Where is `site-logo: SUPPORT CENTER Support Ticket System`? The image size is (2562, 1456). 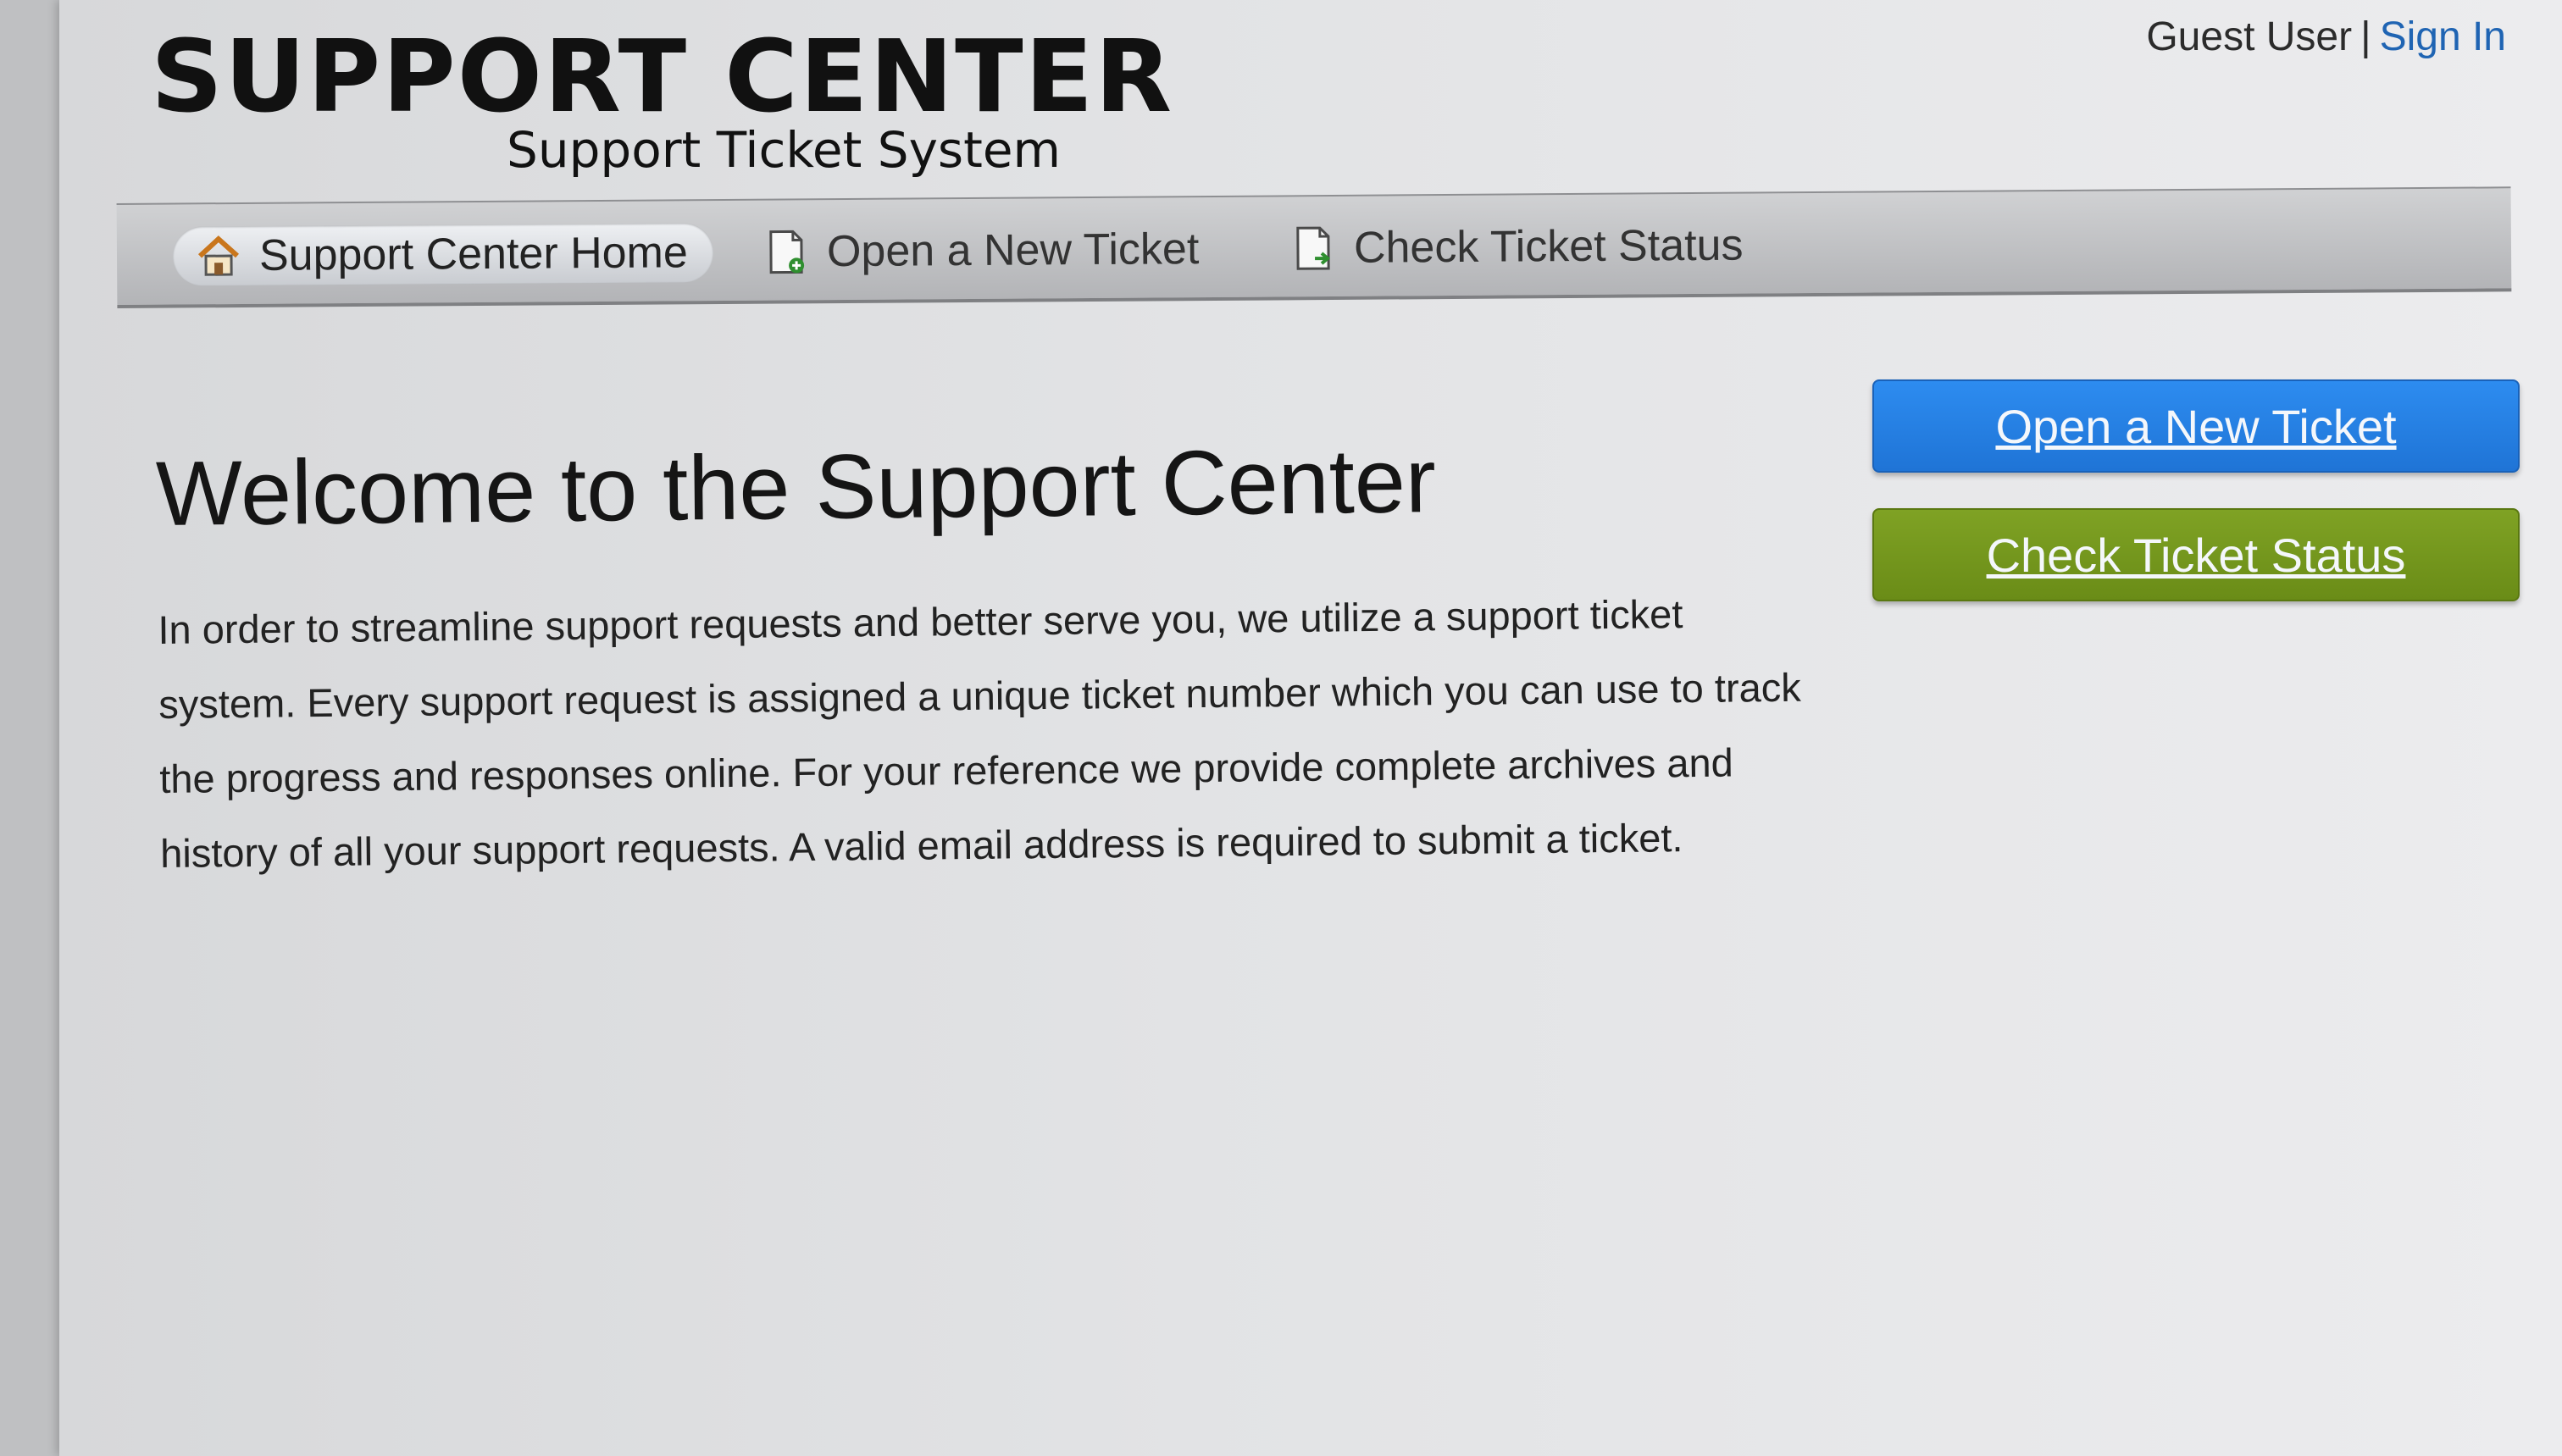
site-logo: SUPPORT CENTER Support Ticket System is located at coordinates (662, 100).